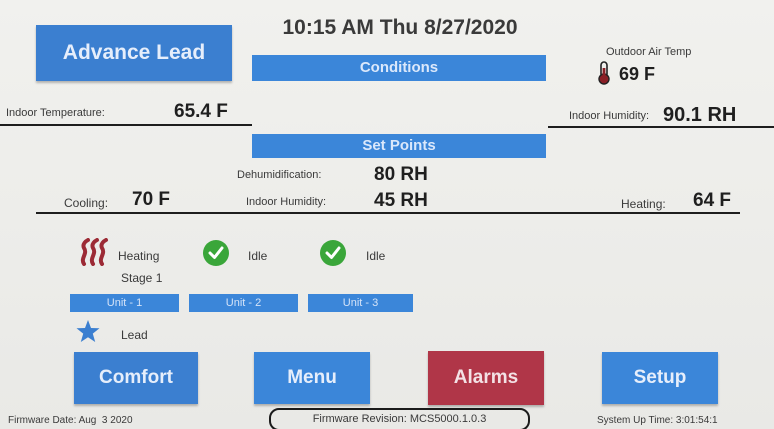  What do you see at coordinates (643, 204) in the screenshot?
I see `setpoint-heating-label: Heating:` at bounding box center [643, 204].